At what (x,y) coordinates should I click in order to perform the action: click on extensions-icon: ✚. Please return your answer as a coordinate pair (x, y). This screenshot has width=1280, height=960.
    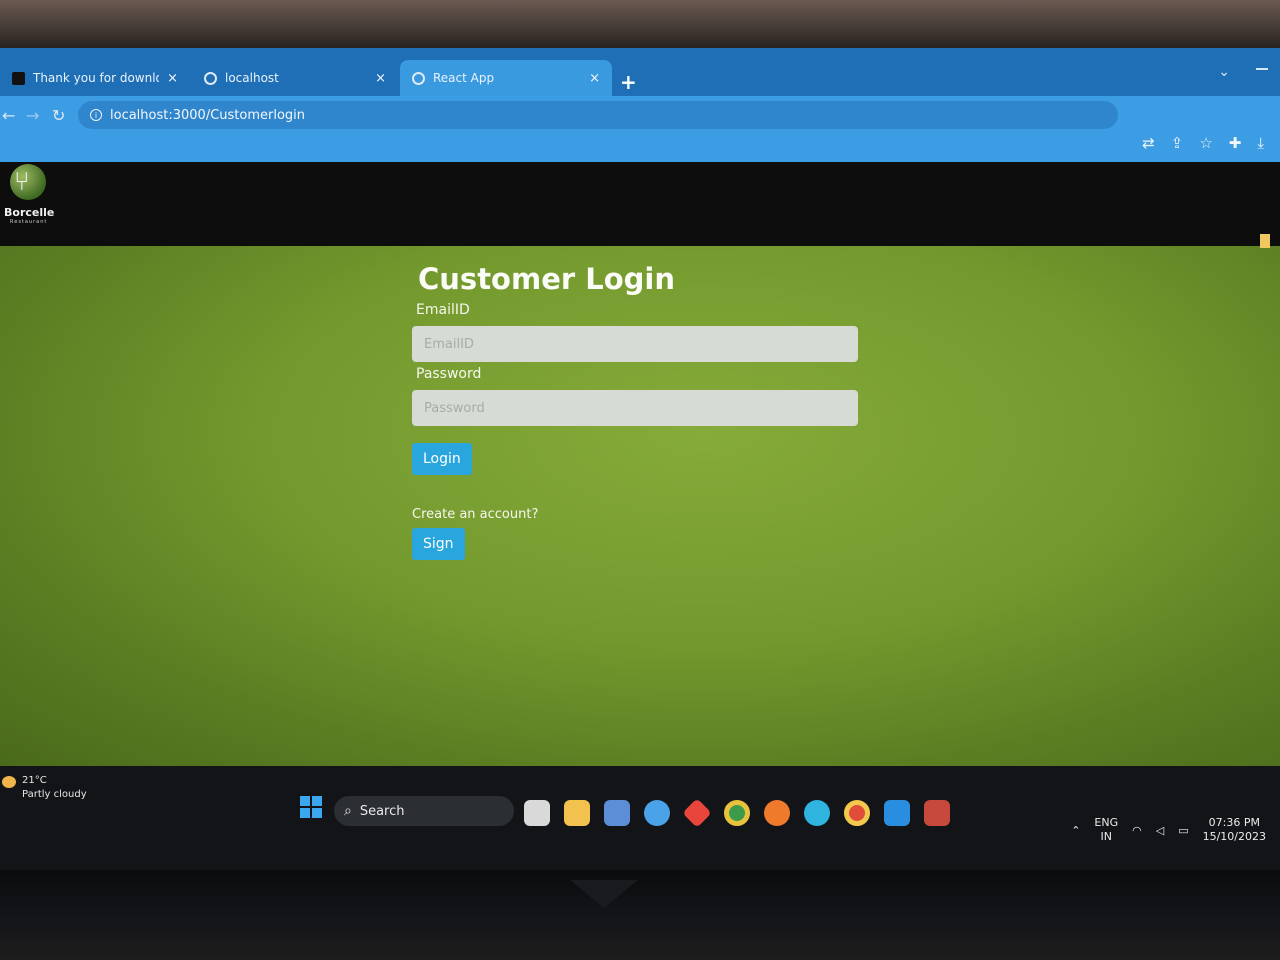
    Looking at the image, I should click on (1235, 143).